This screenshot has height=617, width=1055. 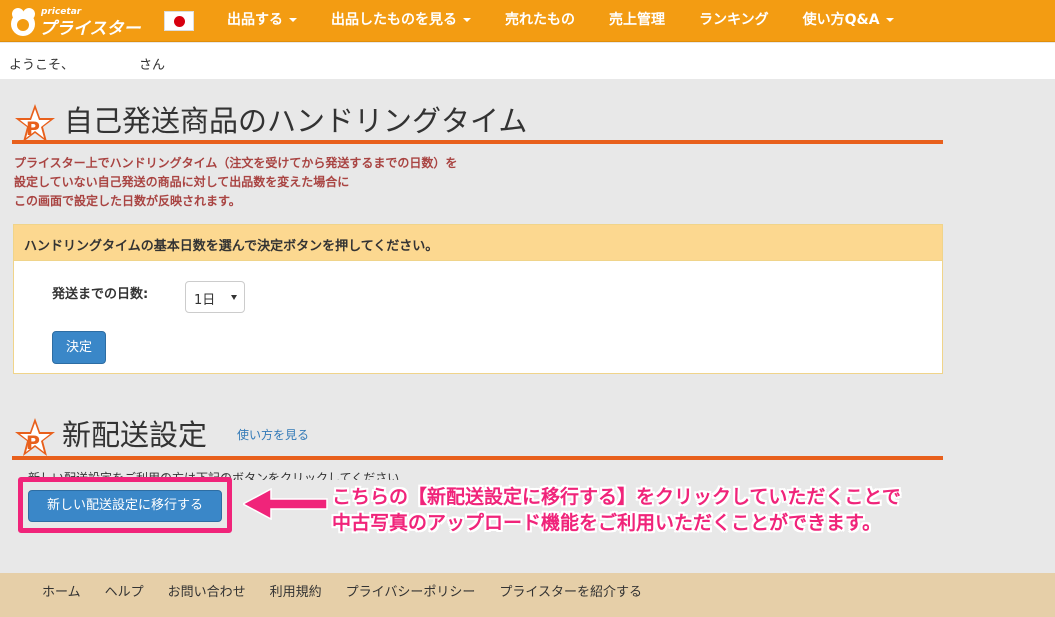 I want to click on footer-link: プライスターを紹介する, so click(x=570, y=595).